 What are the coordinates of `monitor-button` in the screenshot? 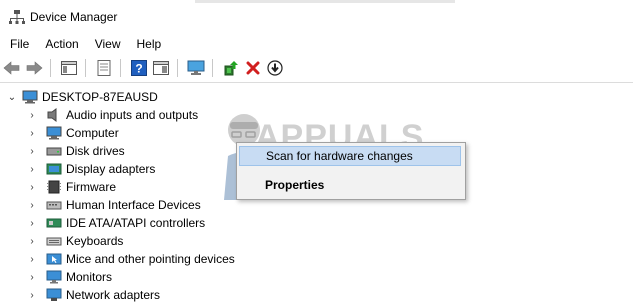 It's located at (196, 68).